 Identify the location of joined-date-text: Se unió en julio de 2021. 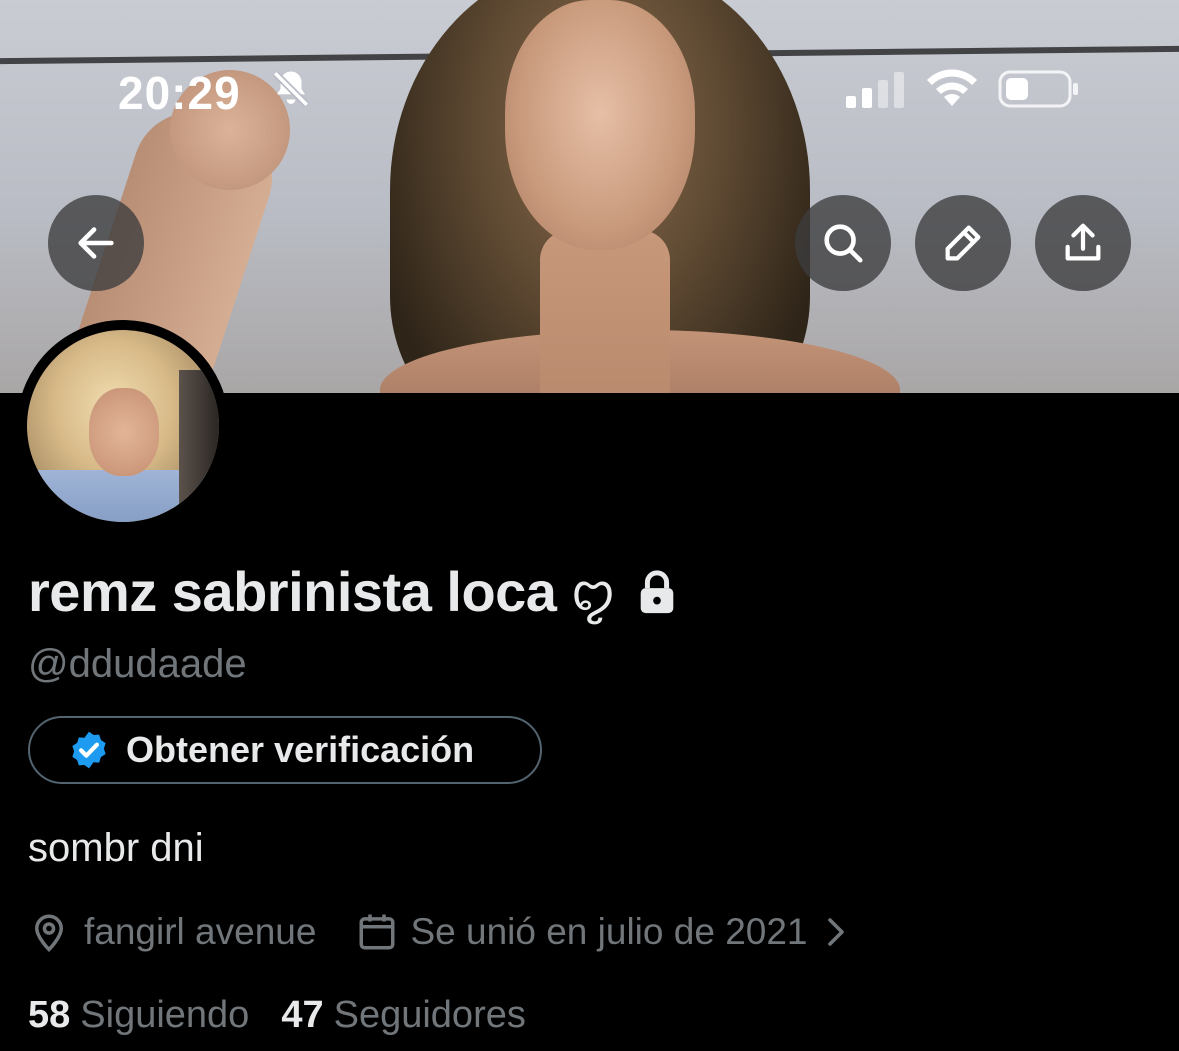
(608, 932).